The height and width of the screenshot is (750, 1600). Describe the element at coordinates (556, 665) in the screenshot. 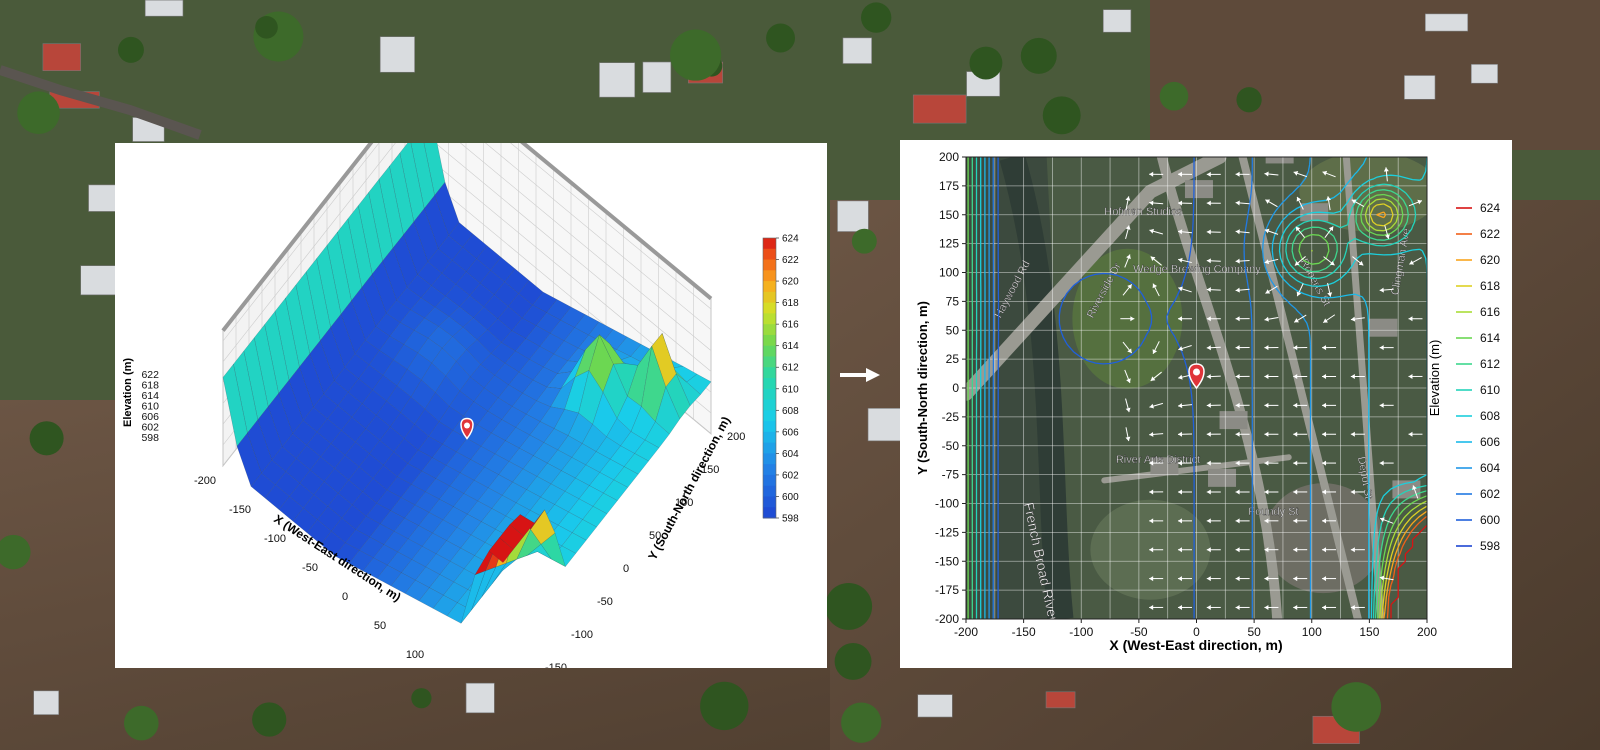

I see `y-tick-label: -150` at that location.